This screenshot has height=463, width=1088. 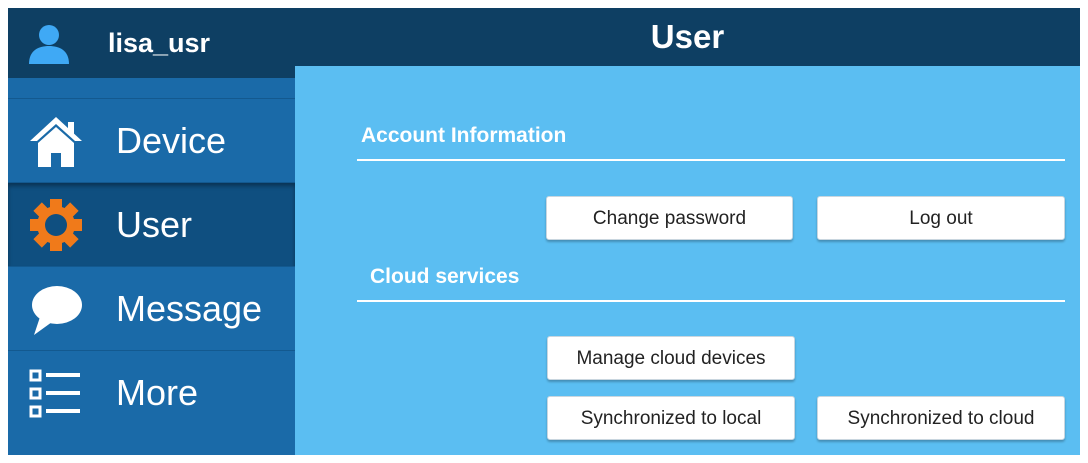 What do you see at coordinates (669, 218) in the screenshot?
I see `change-password-button: Change password` at bounding box center [669, 218].